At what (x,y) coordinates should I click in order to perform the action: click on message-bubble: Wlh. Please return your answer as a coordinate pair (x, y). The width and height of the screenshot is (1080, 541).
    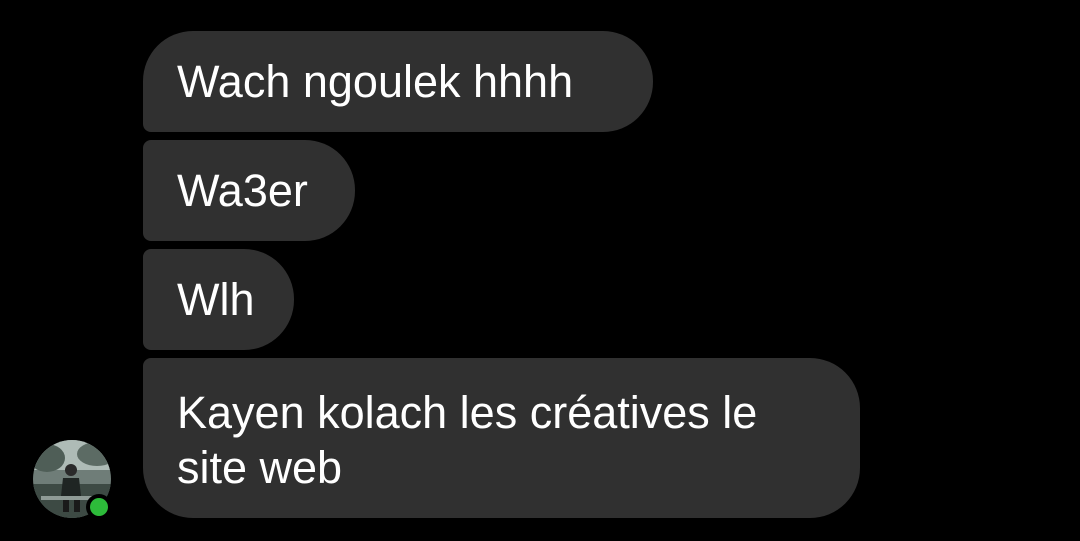
    Looking at the image, I should click on (218, 299).